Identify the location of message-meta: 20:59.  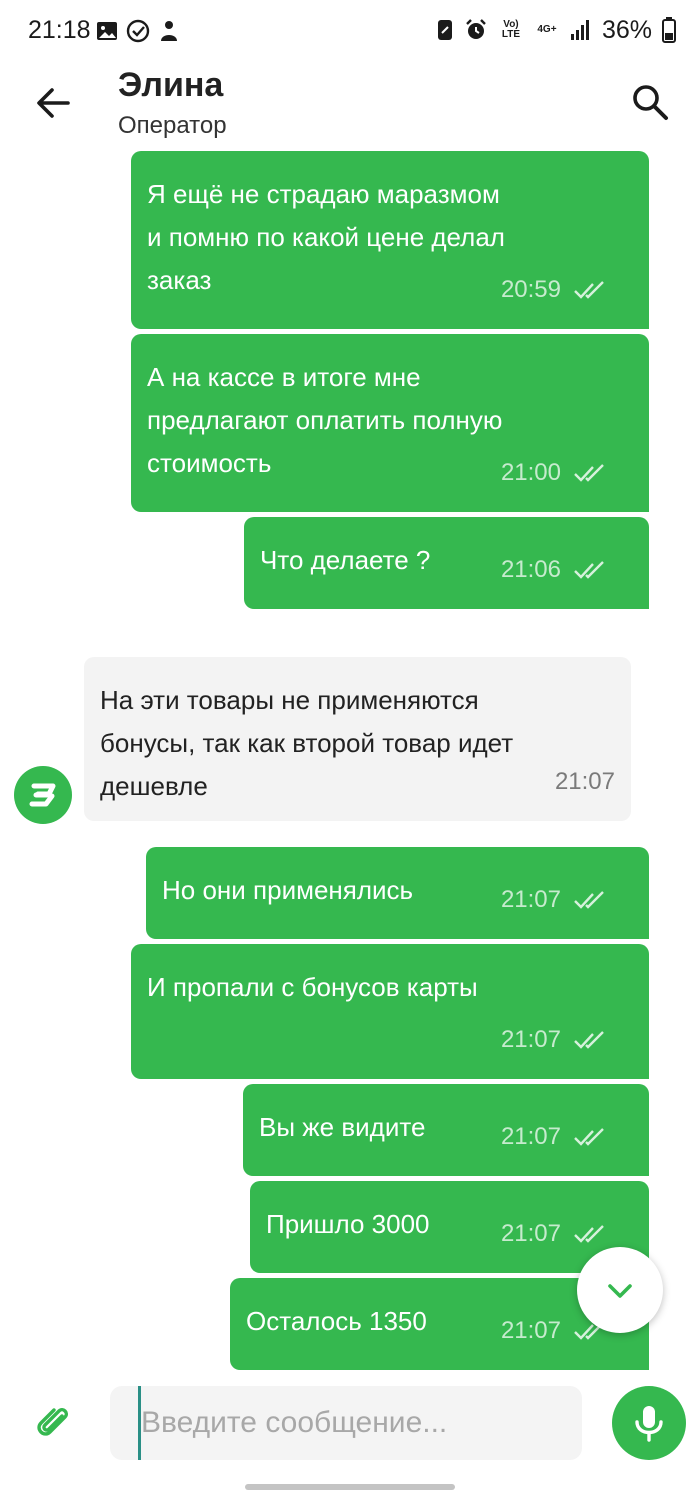
(554, 289).